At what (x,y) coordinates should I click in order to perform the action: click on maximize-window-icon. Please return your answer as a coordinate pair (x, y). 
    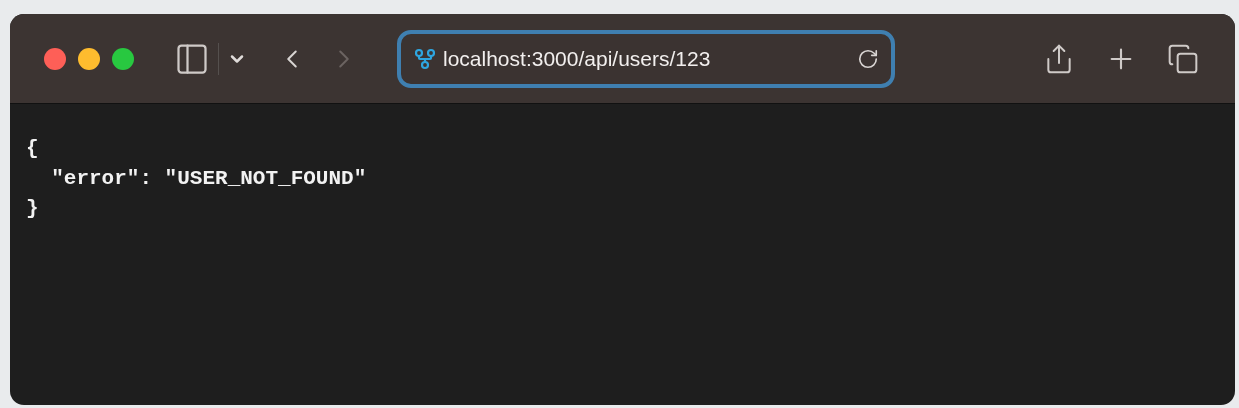
    Looking at the image, I should click on (123, 58).